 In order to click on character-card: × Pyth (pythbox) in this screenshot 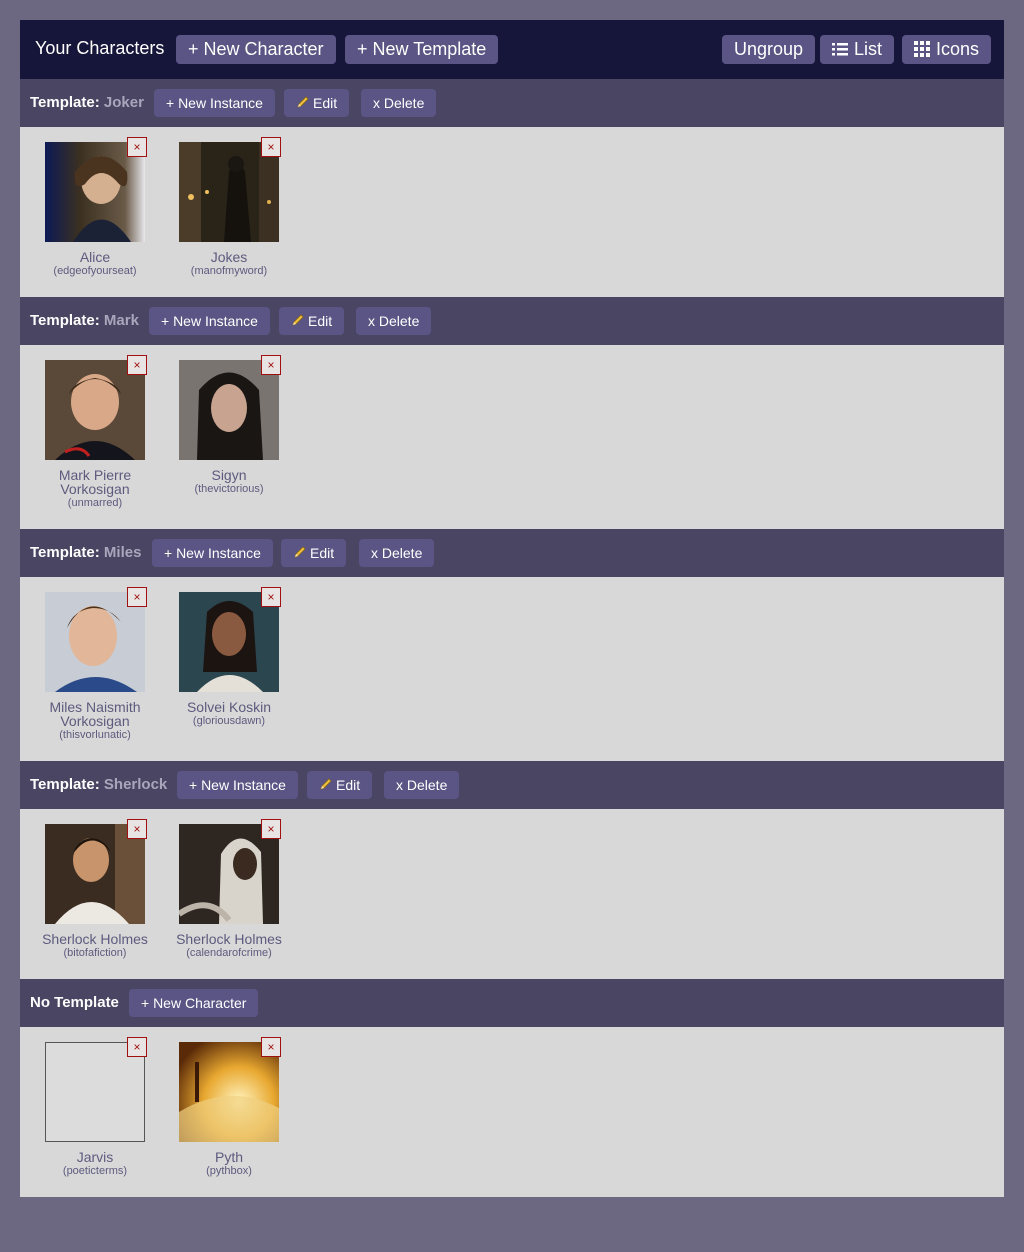, I will do `click(229, 1107)`.